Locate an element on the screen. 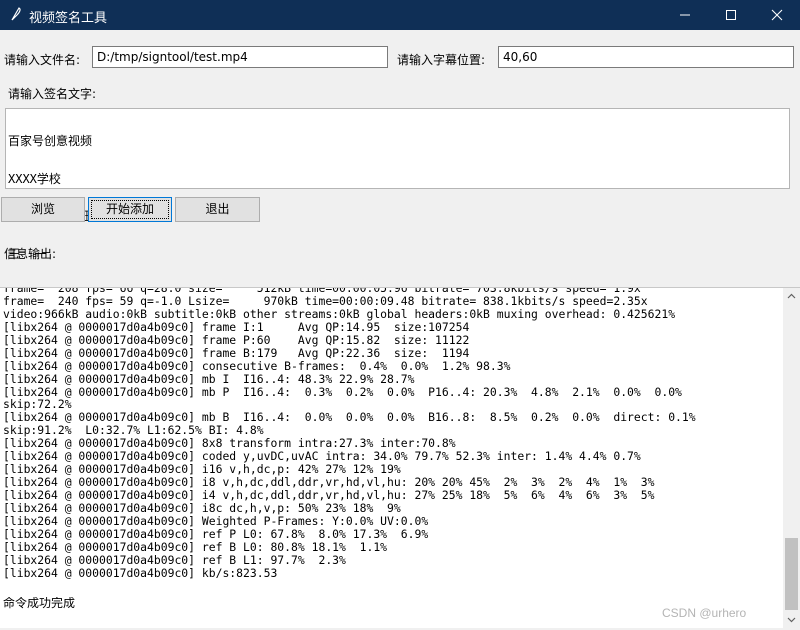 Image resolution: width=800 pixels, height=630 pixels. title-bar: 视频签名工具 is located at coordinates (400, 15).